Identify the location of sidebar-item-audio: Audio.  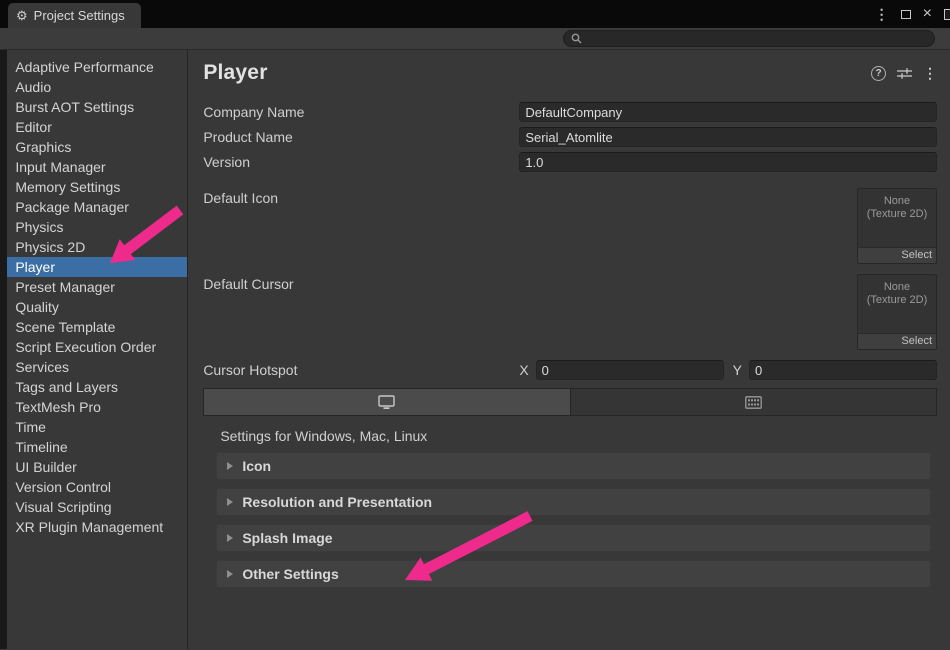
(97, 87).